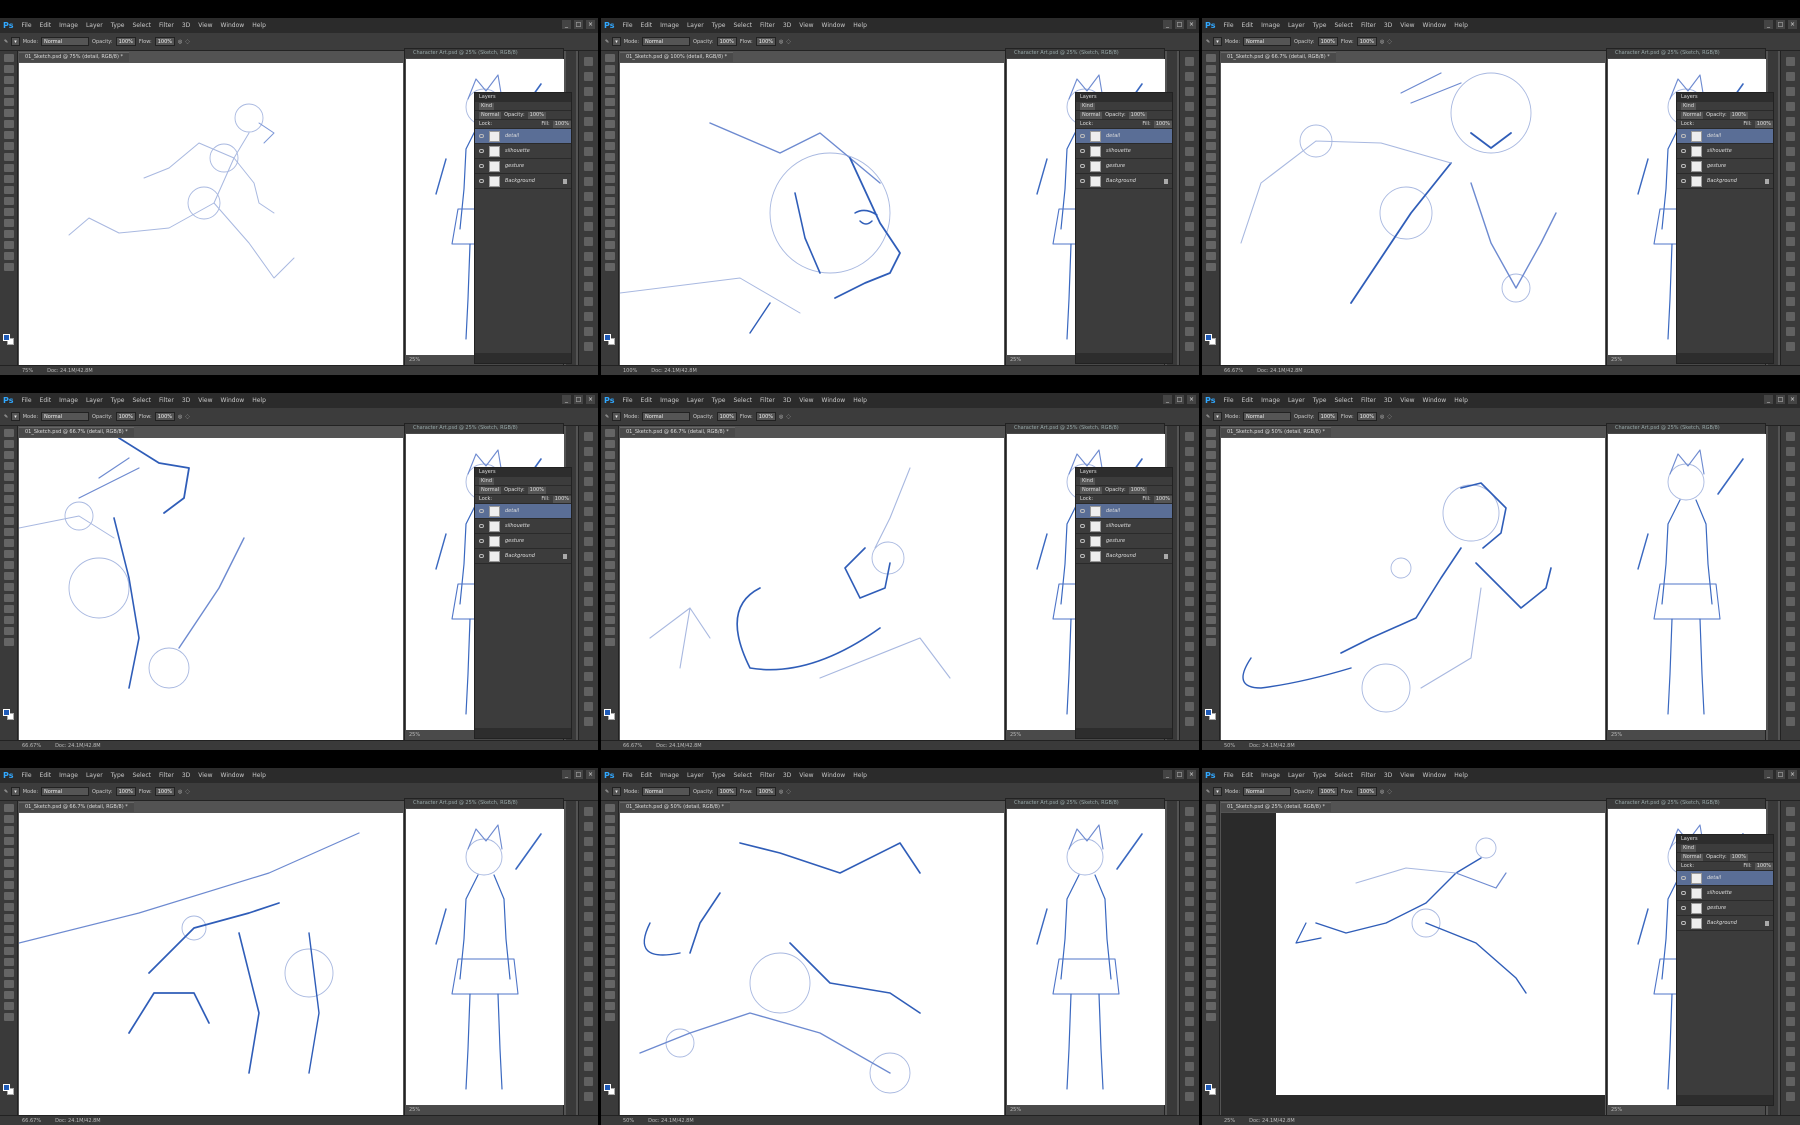 The image size is (1800, 1125). What do you see at coordinates (1725, 181) in the screenshot?
I see `layer-row: Background` at bounding box center [1725, 181].